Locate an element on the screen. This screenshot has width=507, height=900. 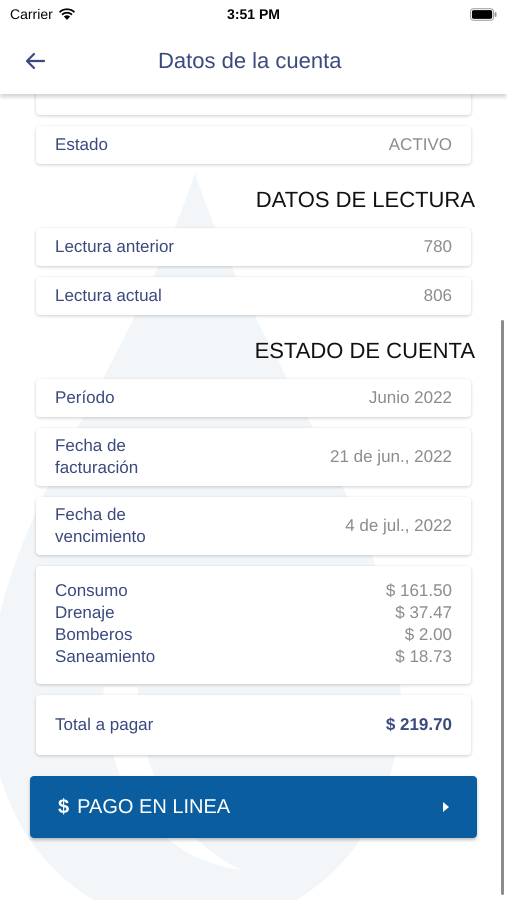
field-label: Período is located at coordinates (85, 397).